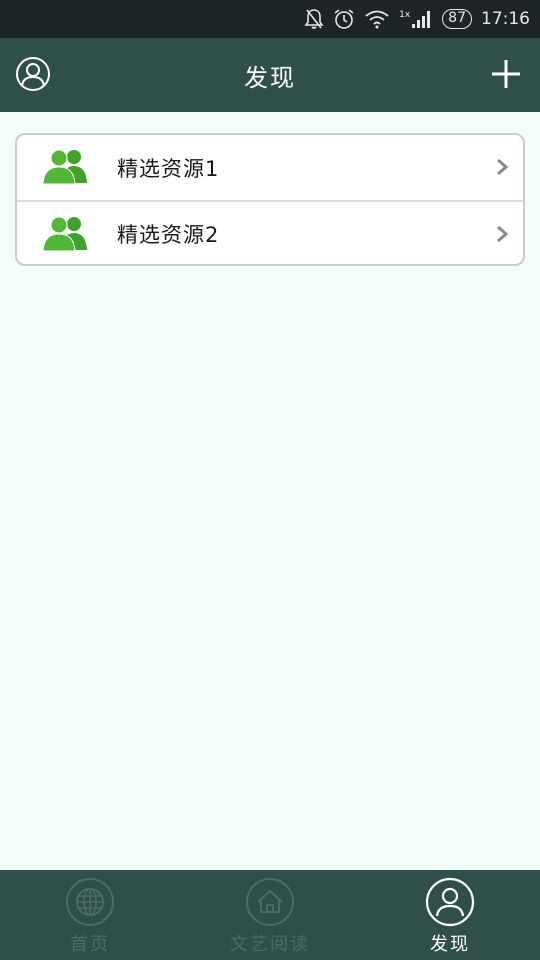 The image size is (540, 960). Describe the element at coordinates (506, 74) in the screenshot. I see `add-icon` at that location.